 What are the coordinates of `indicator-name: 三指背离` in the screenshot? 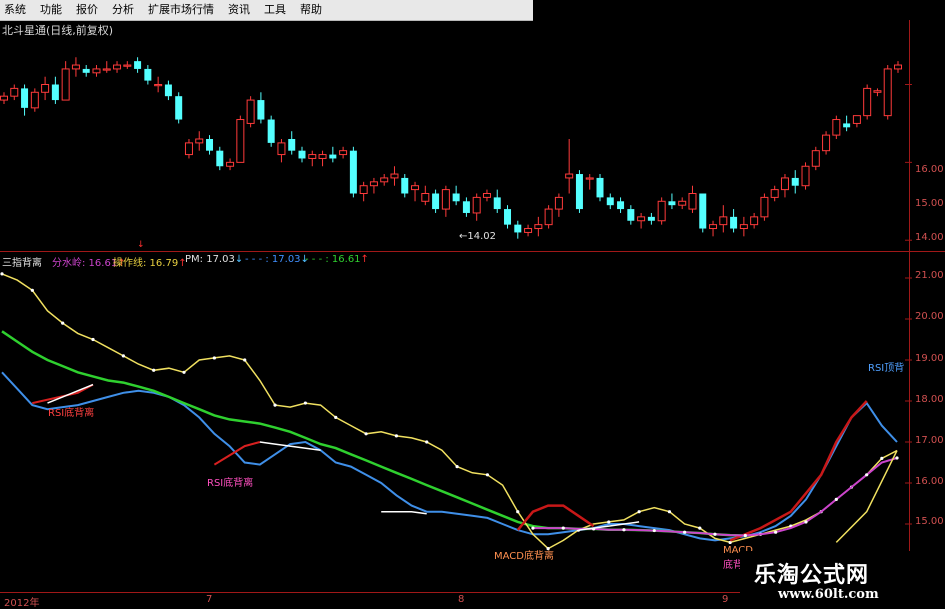 It's located at (22, 263).